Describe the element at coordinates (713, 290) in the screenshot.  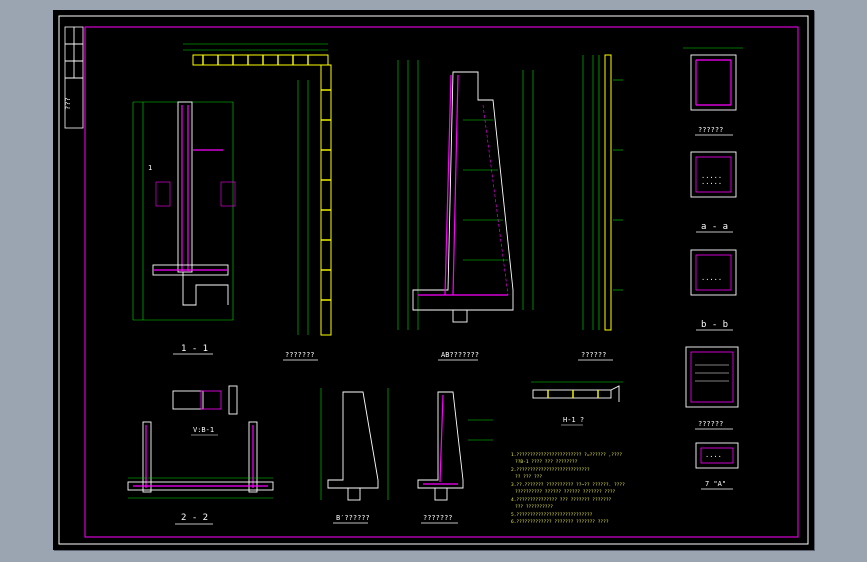
I see `section-b-b-view: ····· b - b` at that location.